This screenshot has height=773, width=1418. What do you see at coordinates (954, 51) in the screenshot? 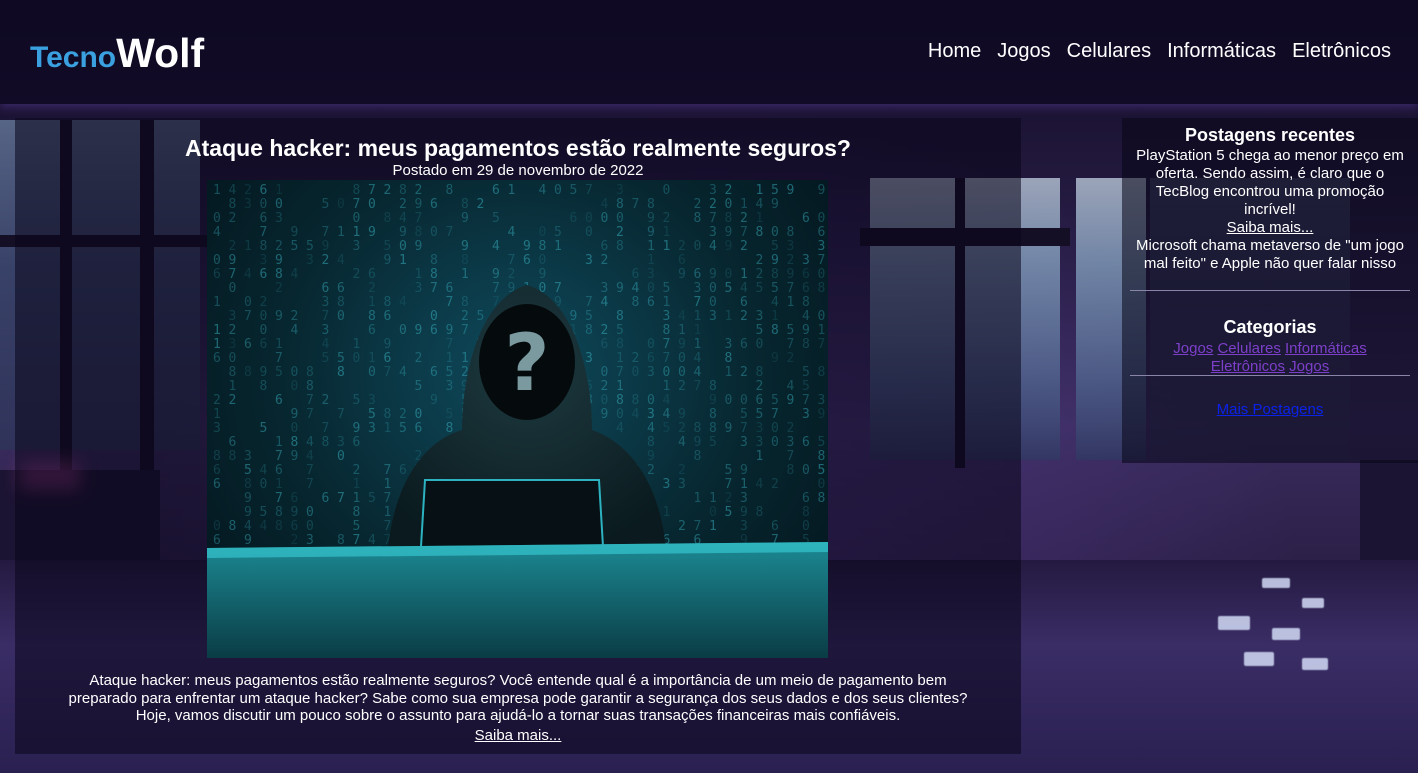
I see `nav-link-home: Home` at bounding box center [954, 51].